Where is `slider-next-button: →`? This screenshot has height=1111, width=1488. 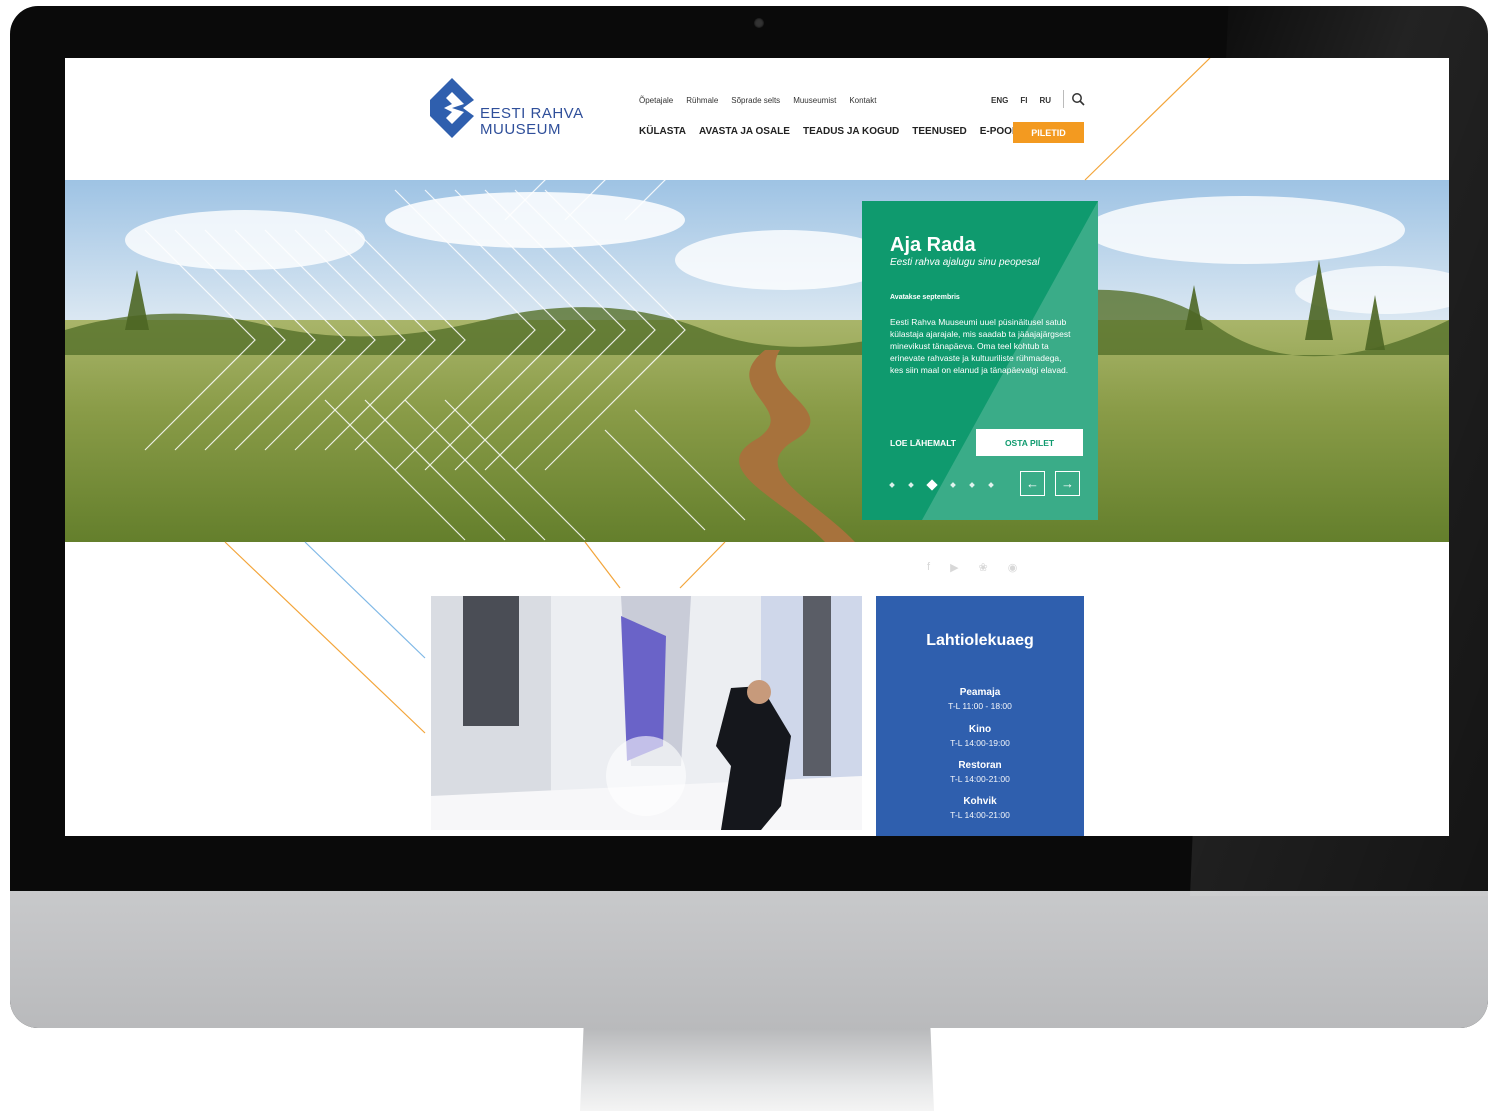
slider-next-button: → is located at coordinates (1067, 483).